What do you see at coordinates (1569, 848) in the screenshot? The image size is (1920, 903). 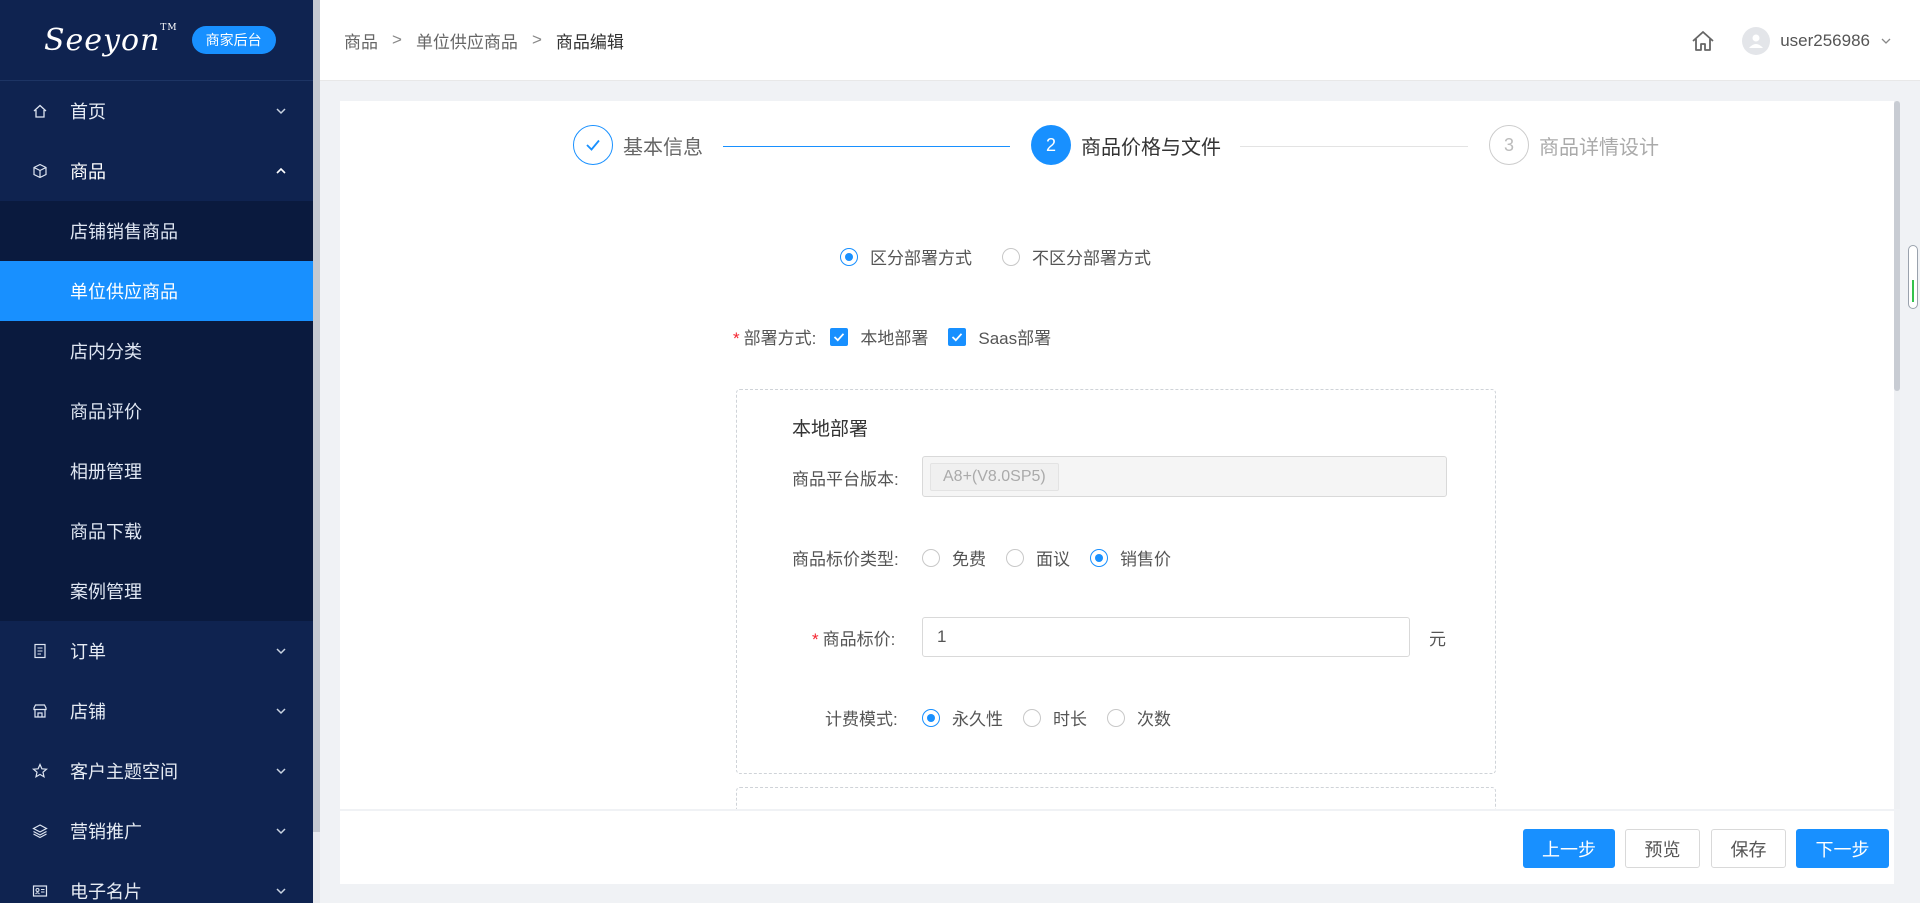 I see `prev-step-button: 上一步` at bounding box center [1569, 848].